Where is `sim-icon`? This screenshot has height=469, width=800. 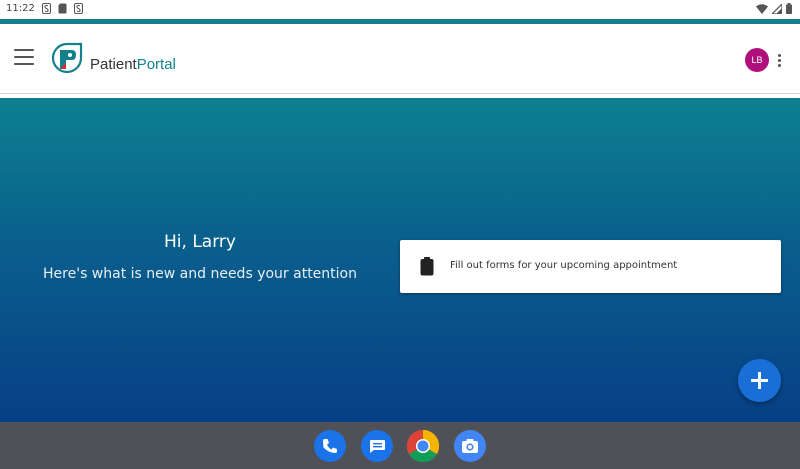 sim-icon is located at coordinates (62, 8).